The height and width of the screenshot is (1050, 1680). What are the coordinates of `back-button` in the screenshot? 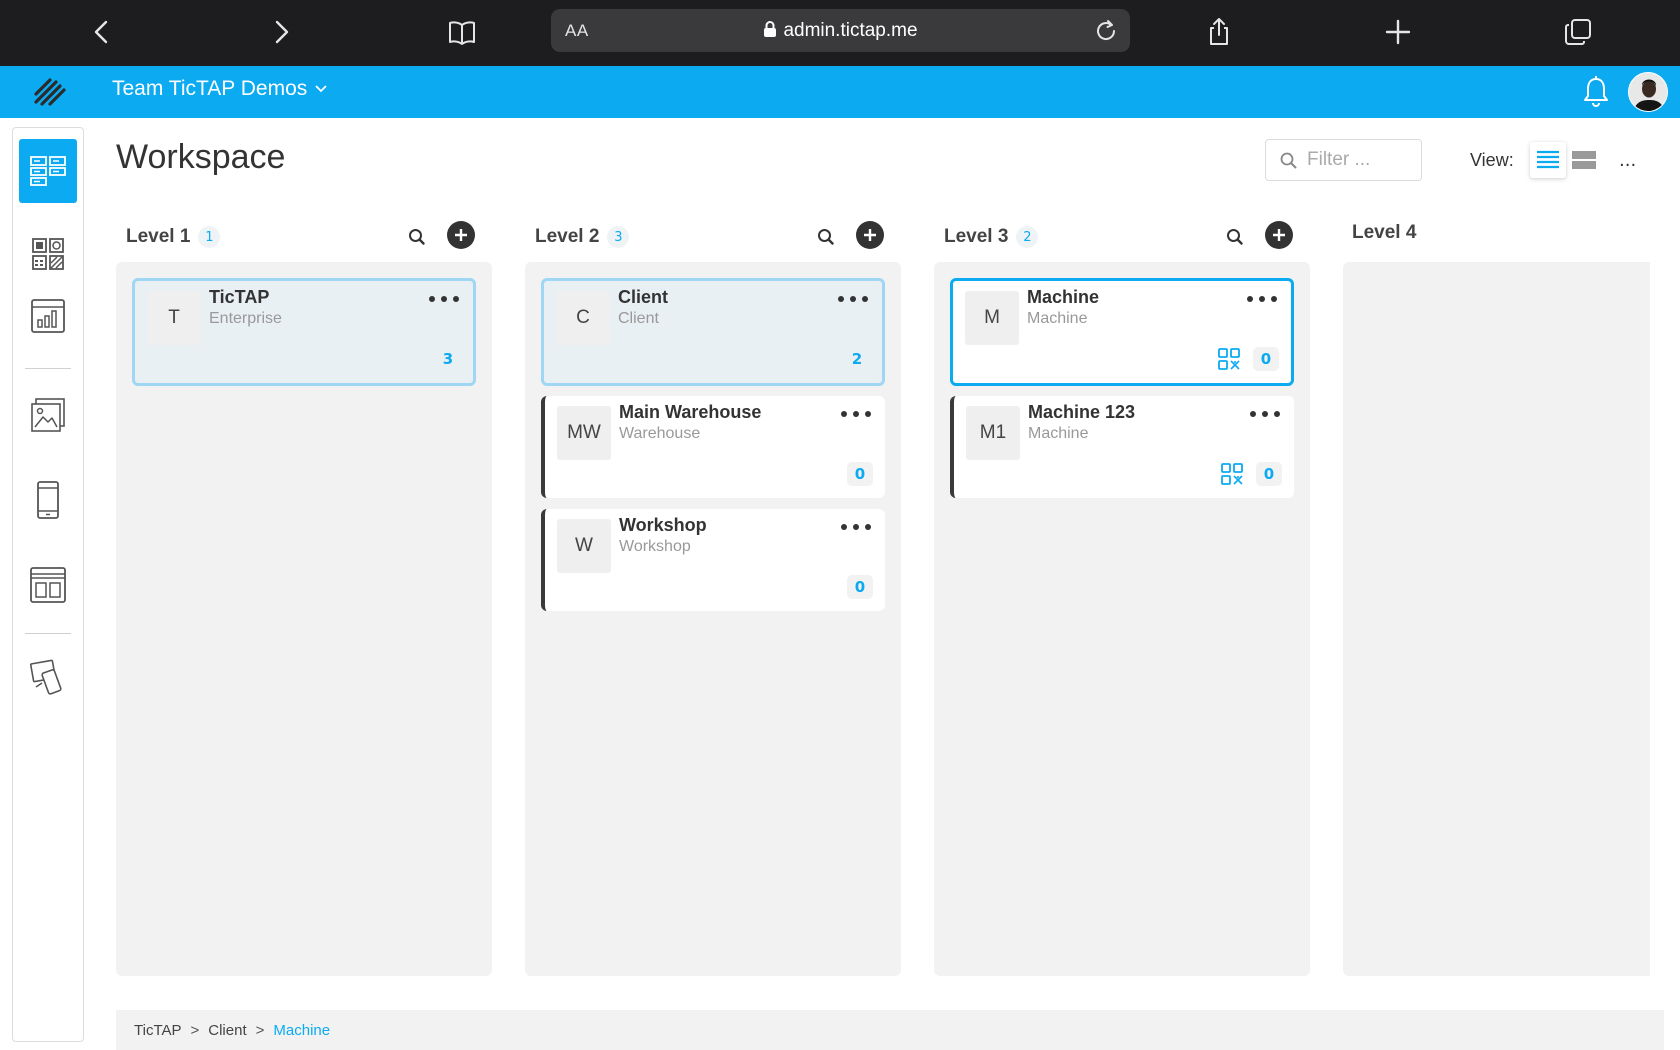 It's located at (102, 32).